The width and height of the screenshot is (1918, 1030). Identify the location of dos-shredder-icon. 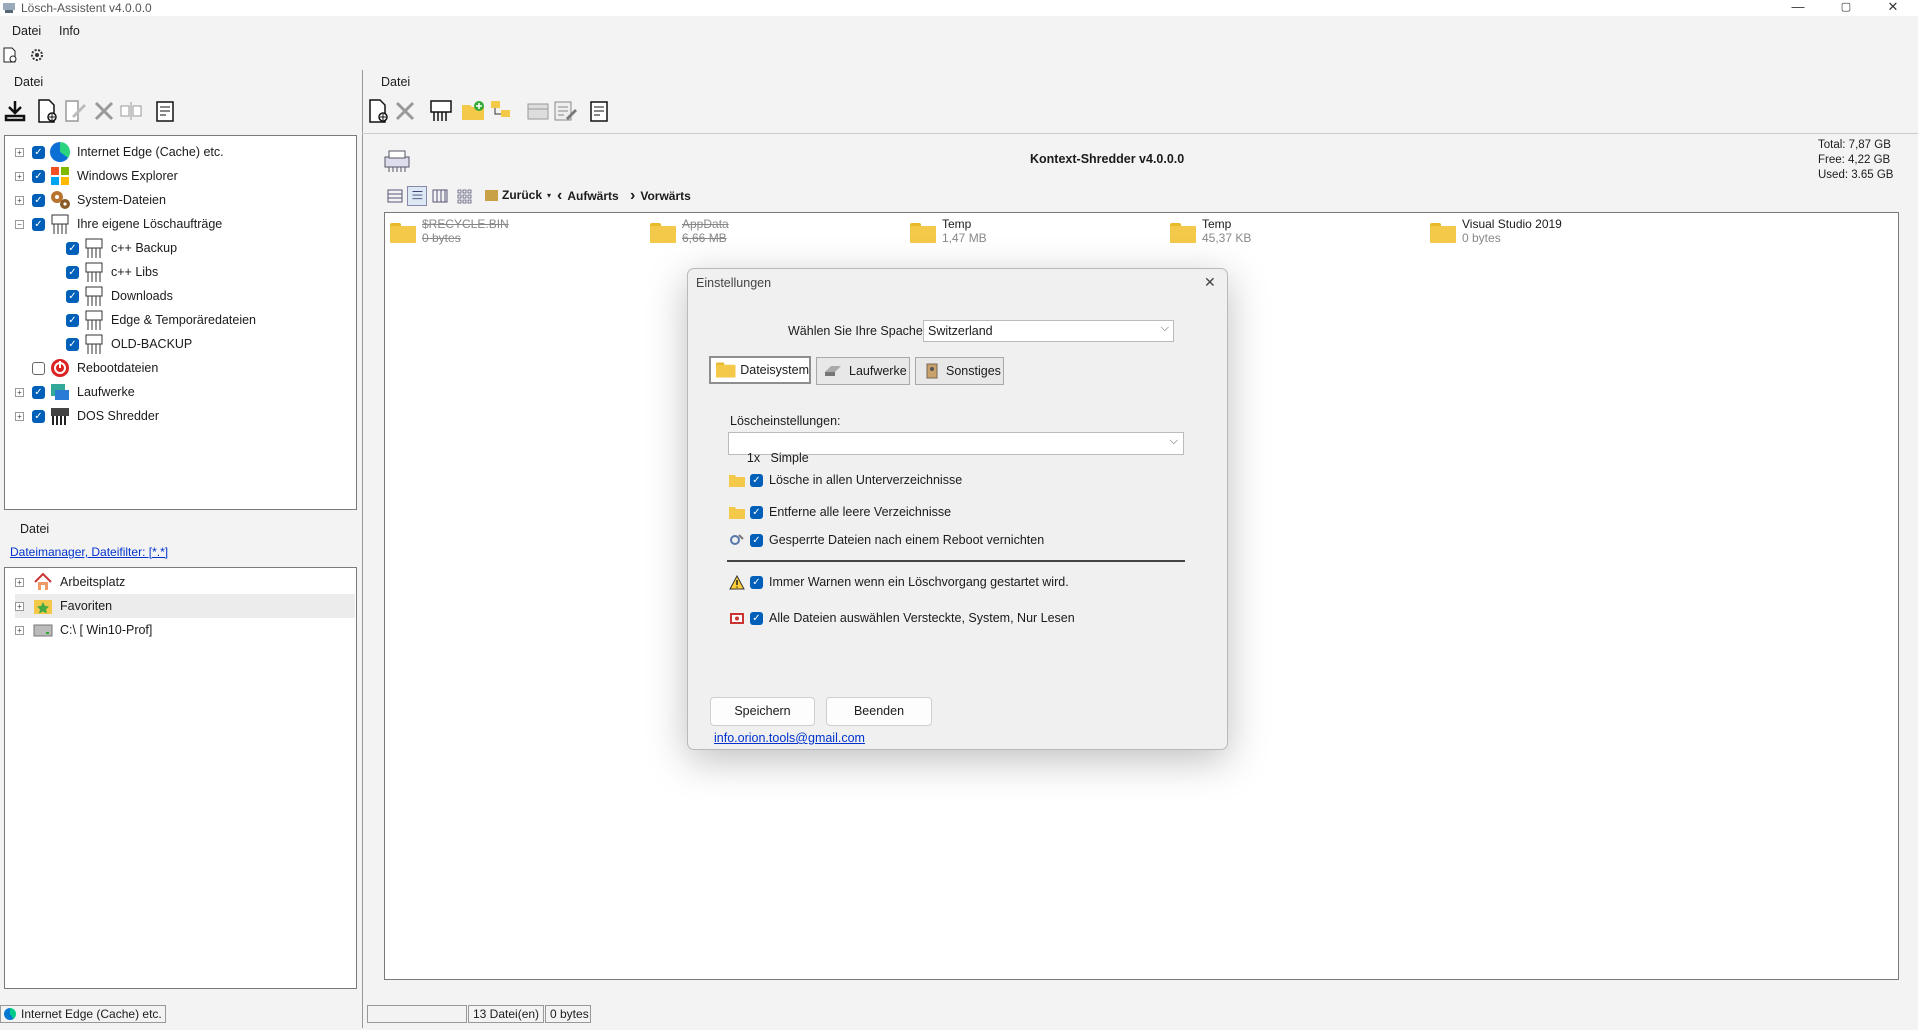
(60, 416).